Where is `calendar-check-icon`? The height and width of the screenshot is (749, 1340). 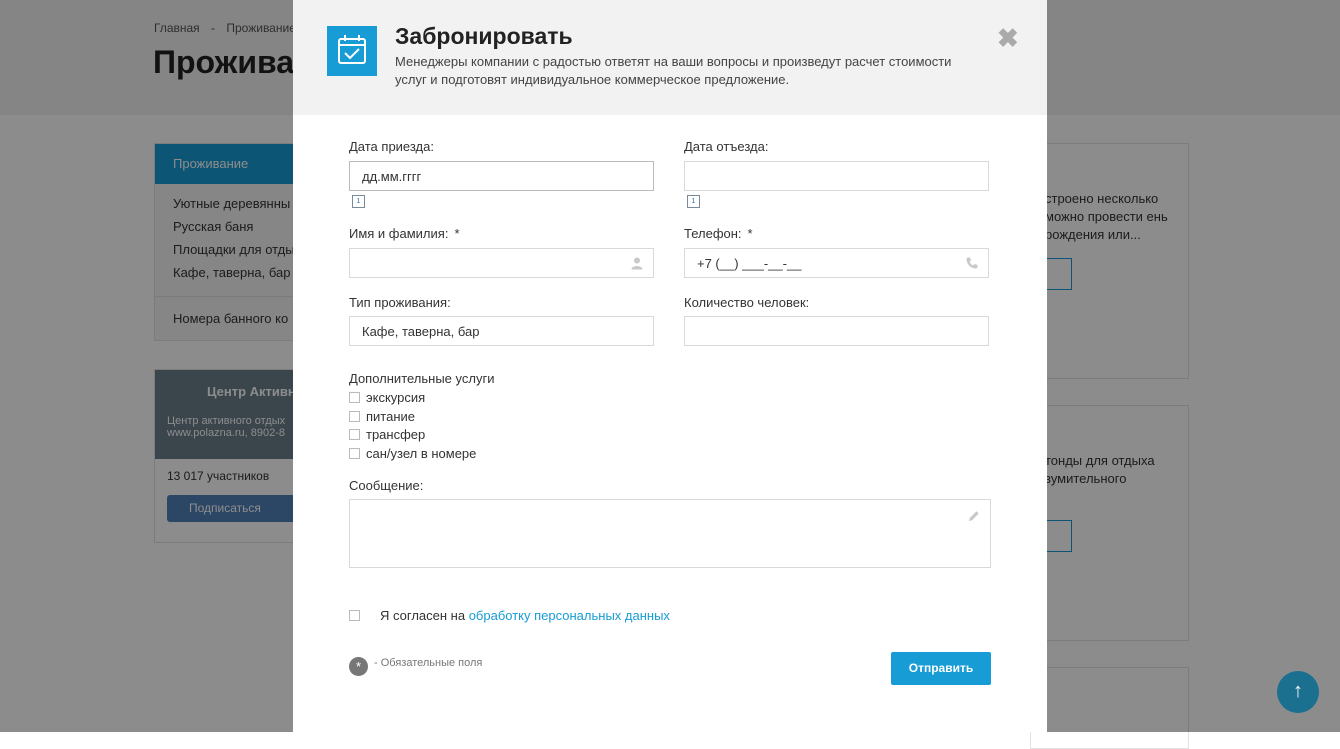 calendar-check-icon is located at coordinates (352, 51).